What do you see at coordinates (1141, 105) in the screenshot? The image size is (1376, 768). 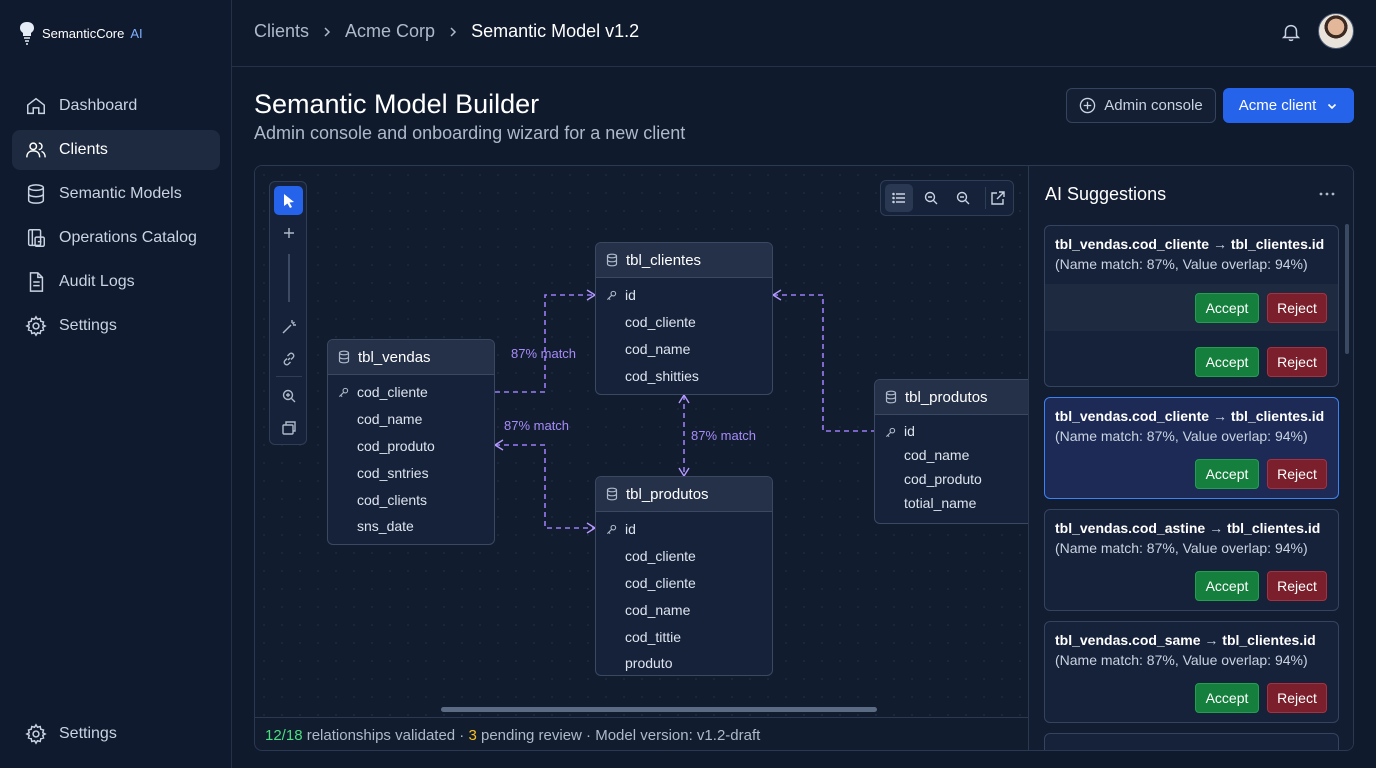 I see `admin-console-button: Admin console` at bounding box center [1141, 105].